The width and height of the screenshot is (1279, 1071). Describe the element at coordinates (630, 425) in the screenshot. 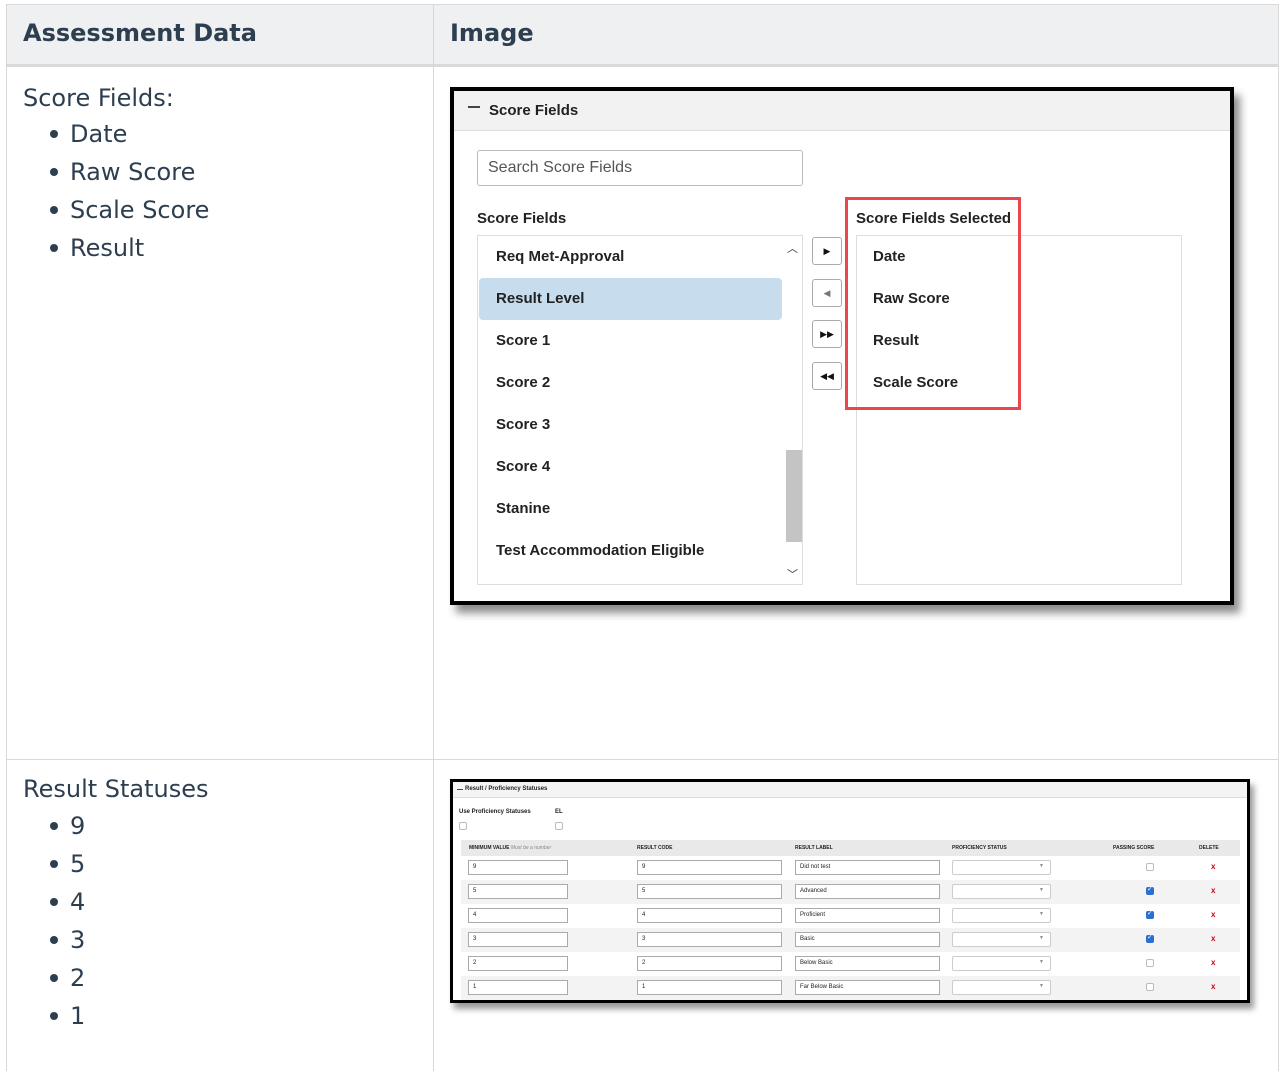

I see `list-item: Score 3` at that location.